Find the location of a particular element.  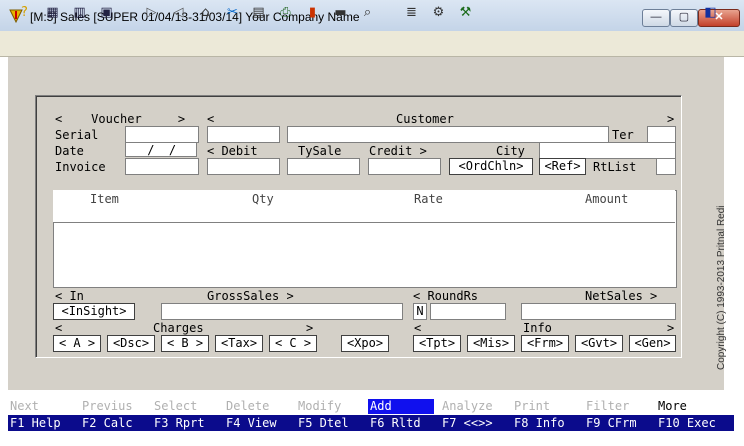

ordchln-button: <OrdChln> is located at coordinates (491, 166).